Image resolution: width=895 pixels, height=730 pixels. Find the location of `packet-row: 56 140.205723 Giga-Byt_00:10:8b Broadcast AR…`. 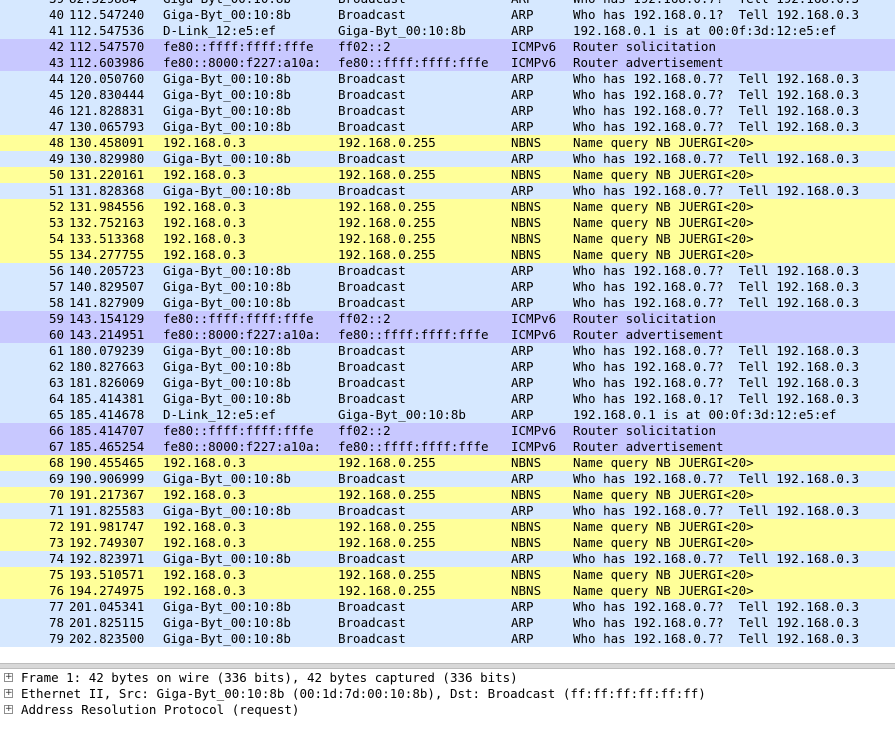

packet-row: 56 140.205723 Giga-Byt_00:10:8b Broadcast AR… is located at coordinates (447, 271).